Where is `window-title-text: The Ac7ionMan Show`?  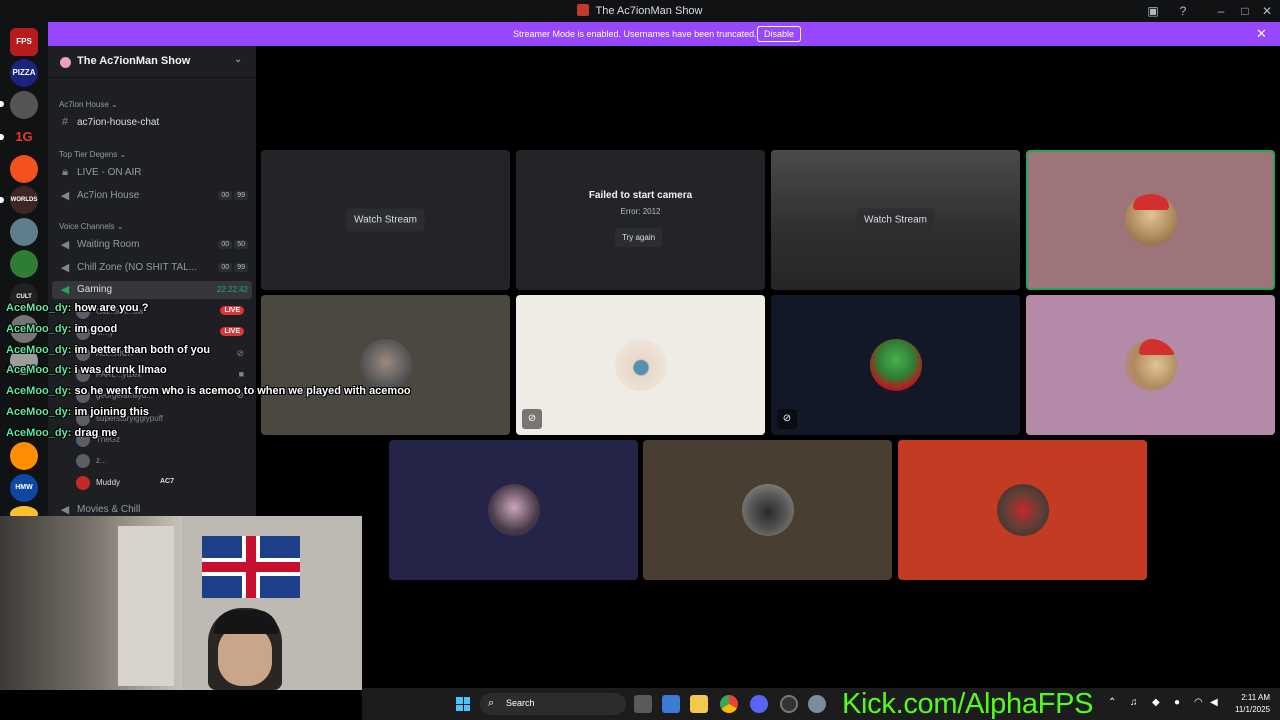
window-title-text: The Ac7ionMan Show is located at coordinates (649, 11).